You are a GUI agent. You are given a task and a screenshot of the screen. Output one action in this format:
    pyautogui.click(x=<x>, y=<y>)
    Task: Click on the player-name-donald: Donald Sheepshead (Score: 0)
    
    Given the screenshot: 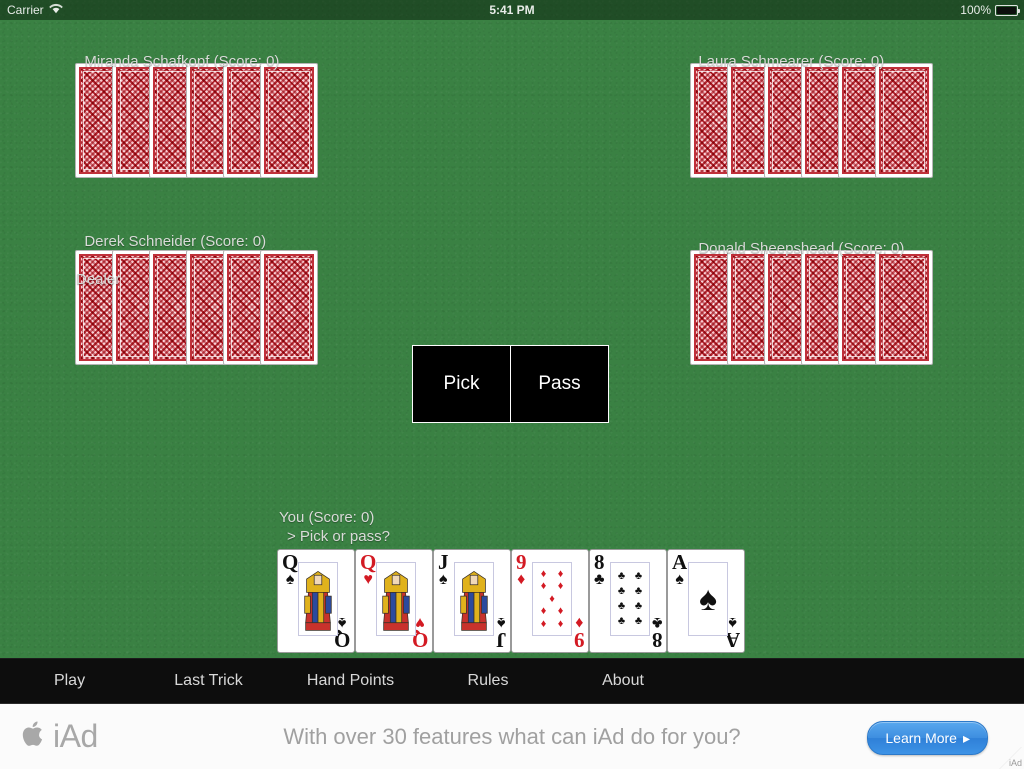 What is the action you would take?
    pyautogui.click(x=801, y=248)
    